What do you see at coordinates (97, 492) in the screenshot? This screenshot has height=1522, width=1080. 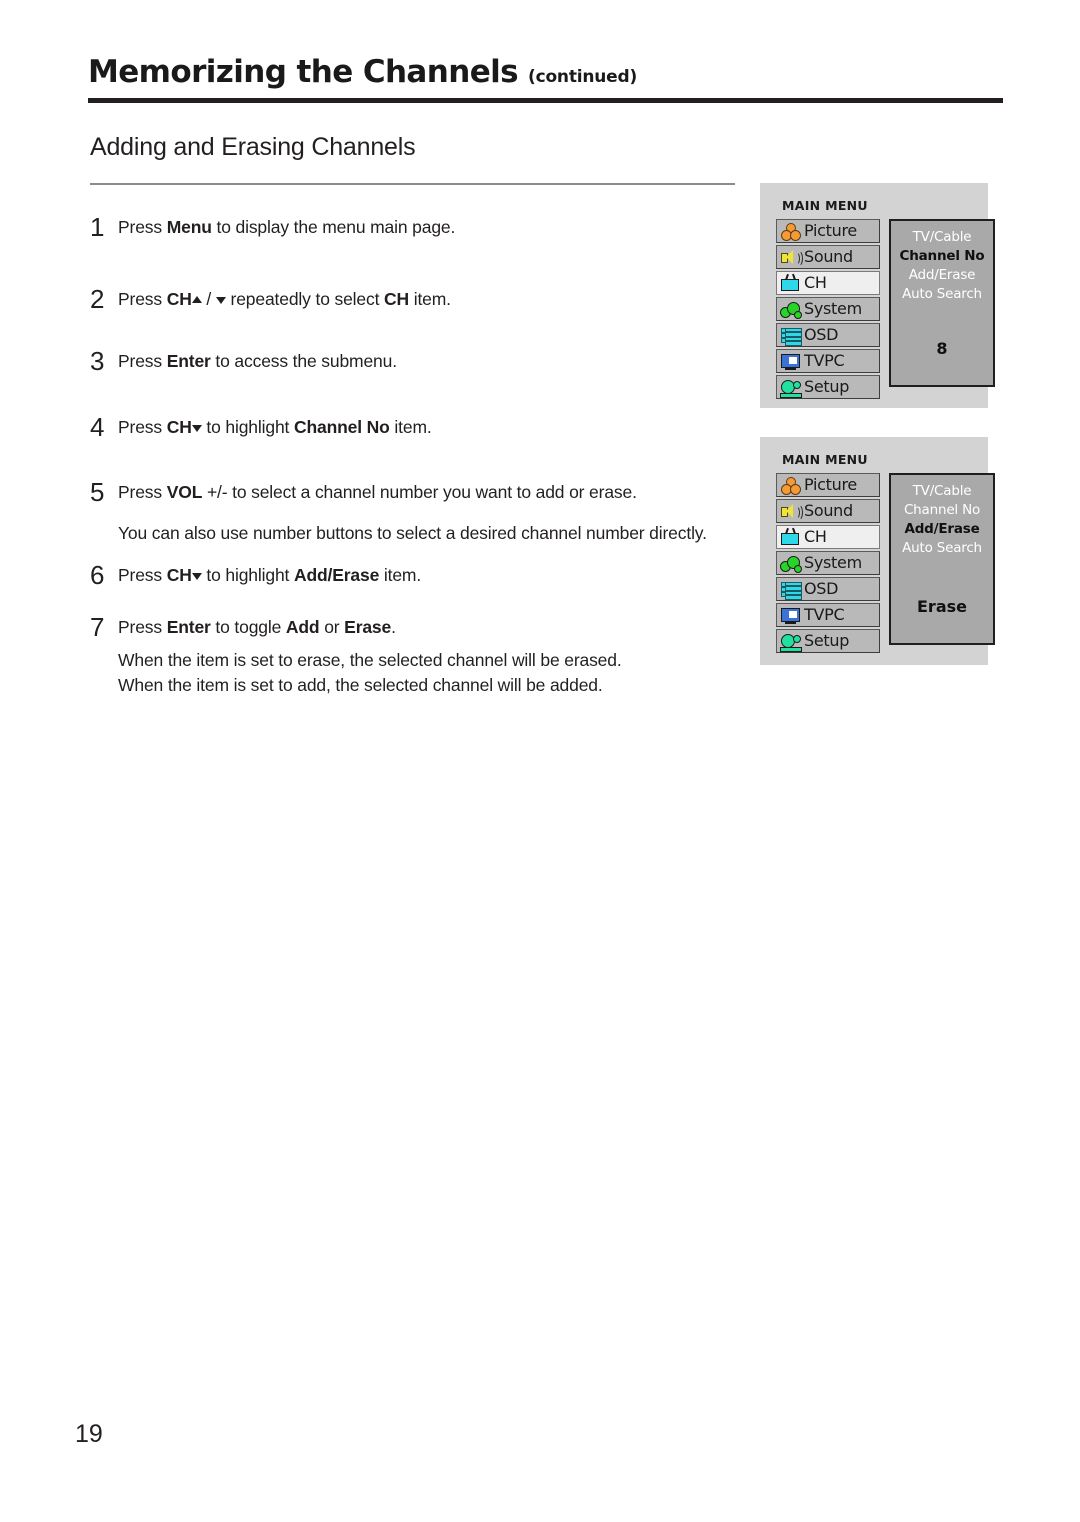 I see `step-number: 5` at bounding box center [97, 492].